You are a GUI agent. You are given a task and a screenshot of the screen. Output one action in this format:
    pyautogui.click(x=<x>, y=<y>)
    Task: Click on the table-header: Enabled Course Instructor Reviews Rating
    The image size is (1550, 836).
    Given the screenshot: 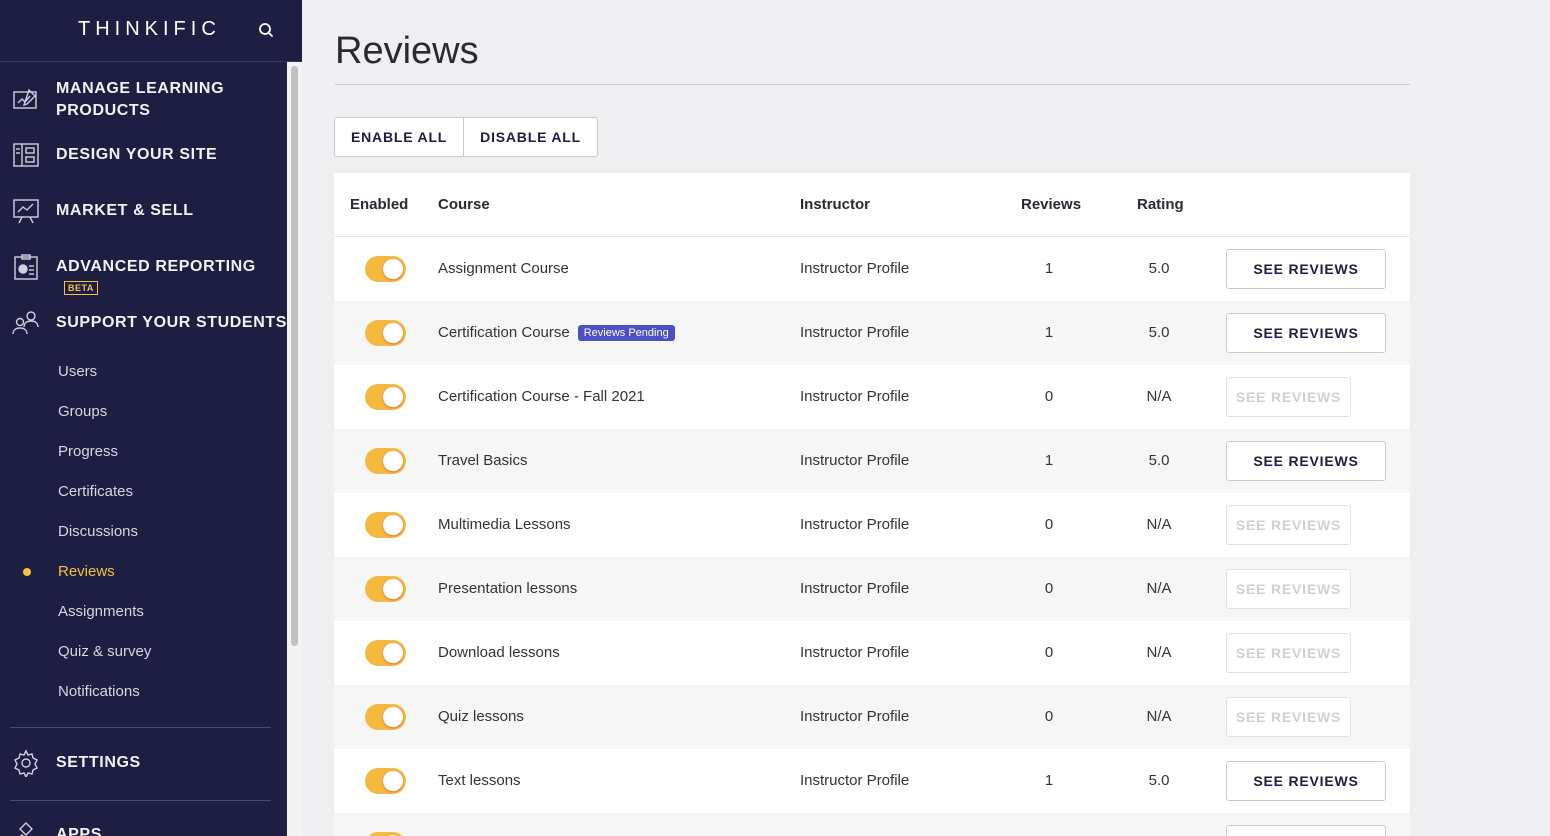 What is the action you would take?
    pyautogui.click(x=872, y=205)
    